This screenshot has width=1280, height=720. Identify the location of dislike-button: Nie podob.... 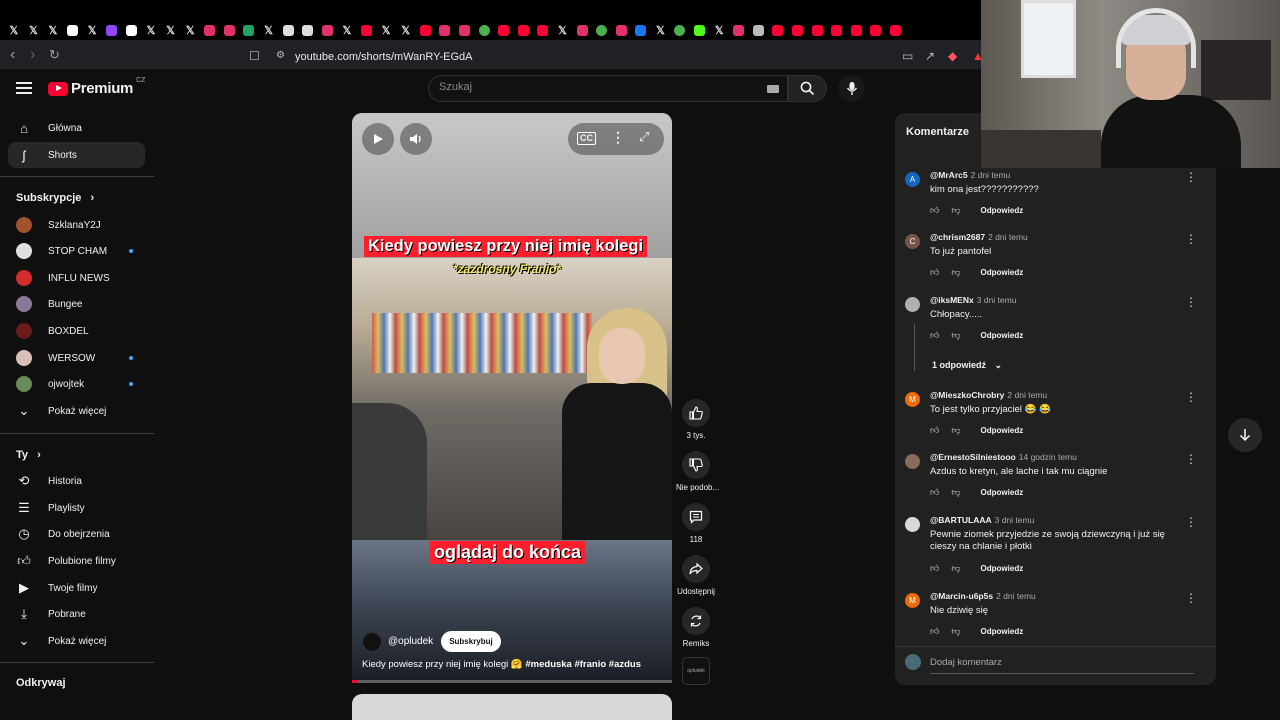
(697, 471).